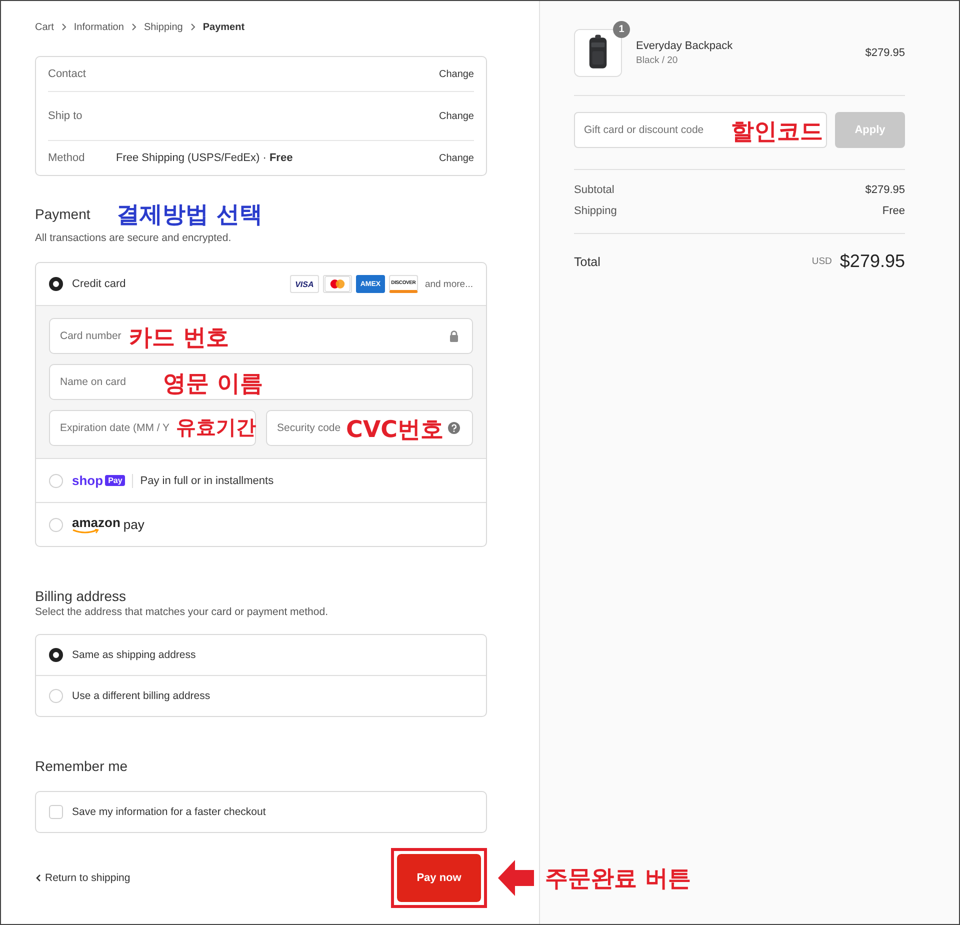 The height and width of the screenshot is (925, 960). I want to click on annotation-label: 유효기간, so click(216, 427).